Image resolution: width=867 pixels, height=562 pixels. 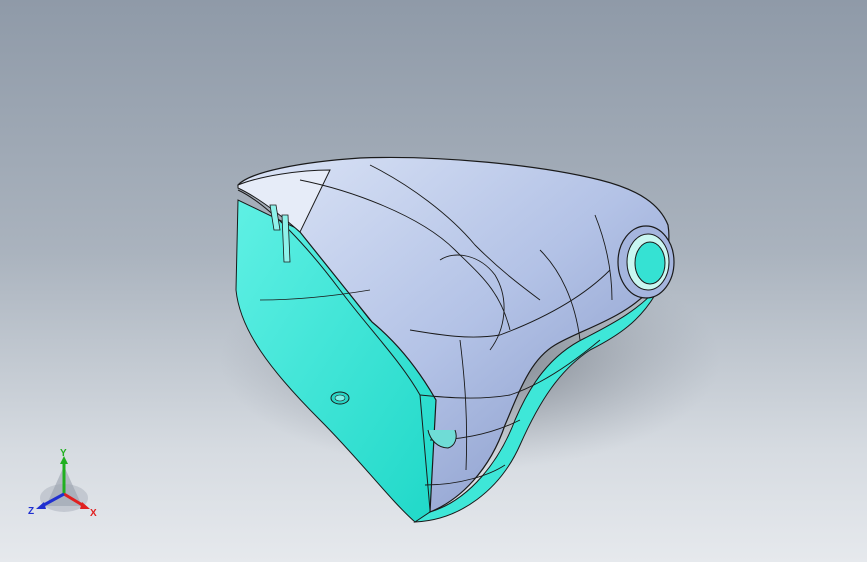 I want to click on small-hole-inner, so click(x=340, y=398).